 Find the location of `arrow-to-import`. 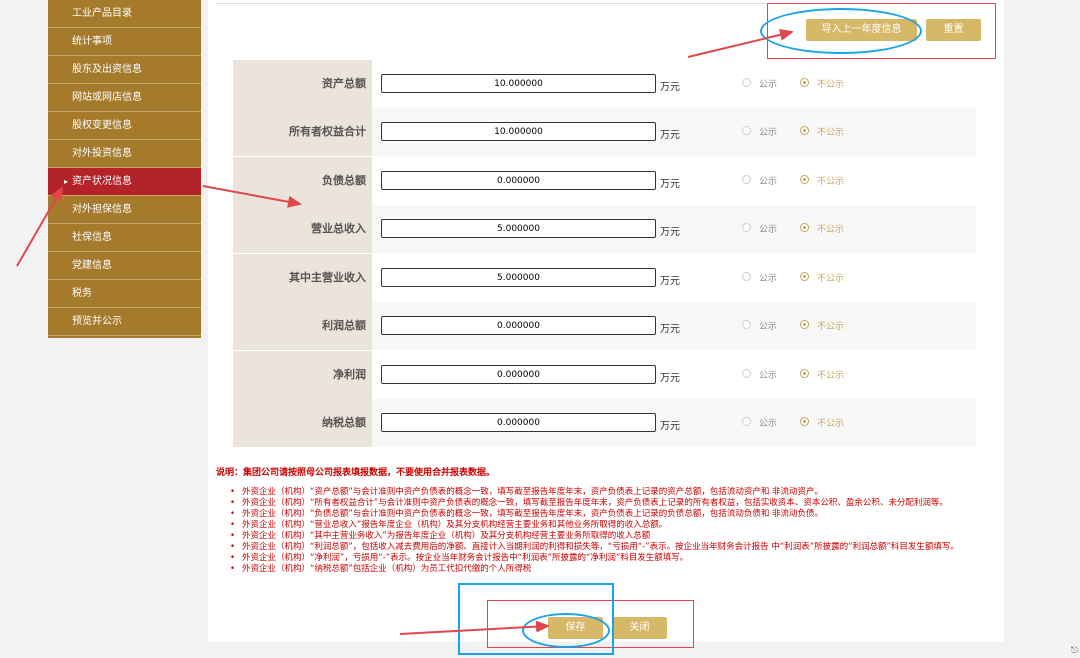

arrow-to-import is located at coordinates (740, 43).